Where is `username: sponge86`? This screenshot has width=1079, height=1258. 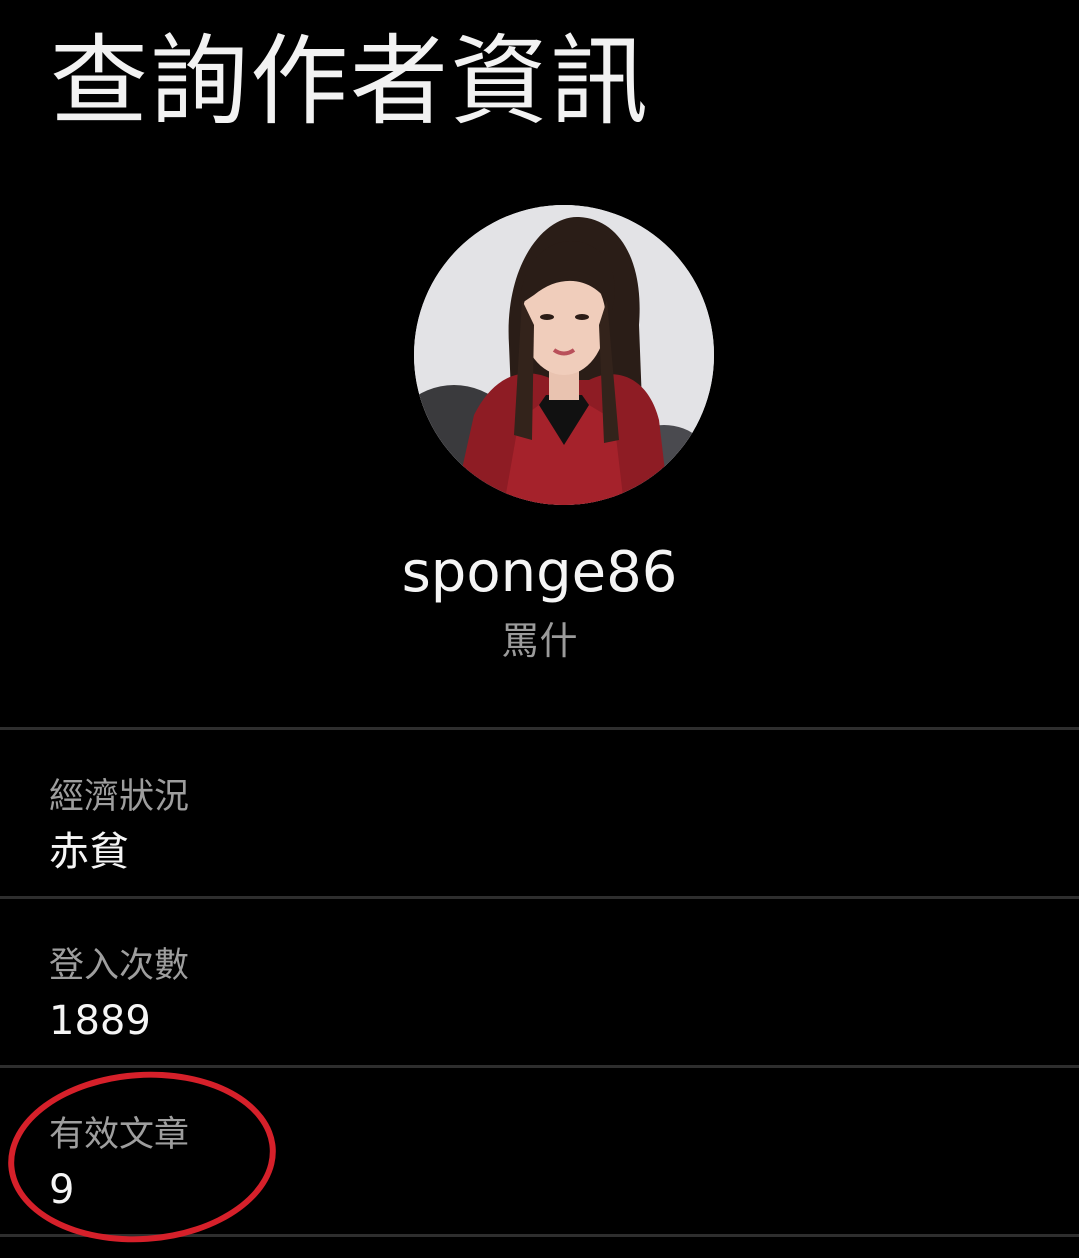 username: sponge86 is located at coordinates (539, 572).